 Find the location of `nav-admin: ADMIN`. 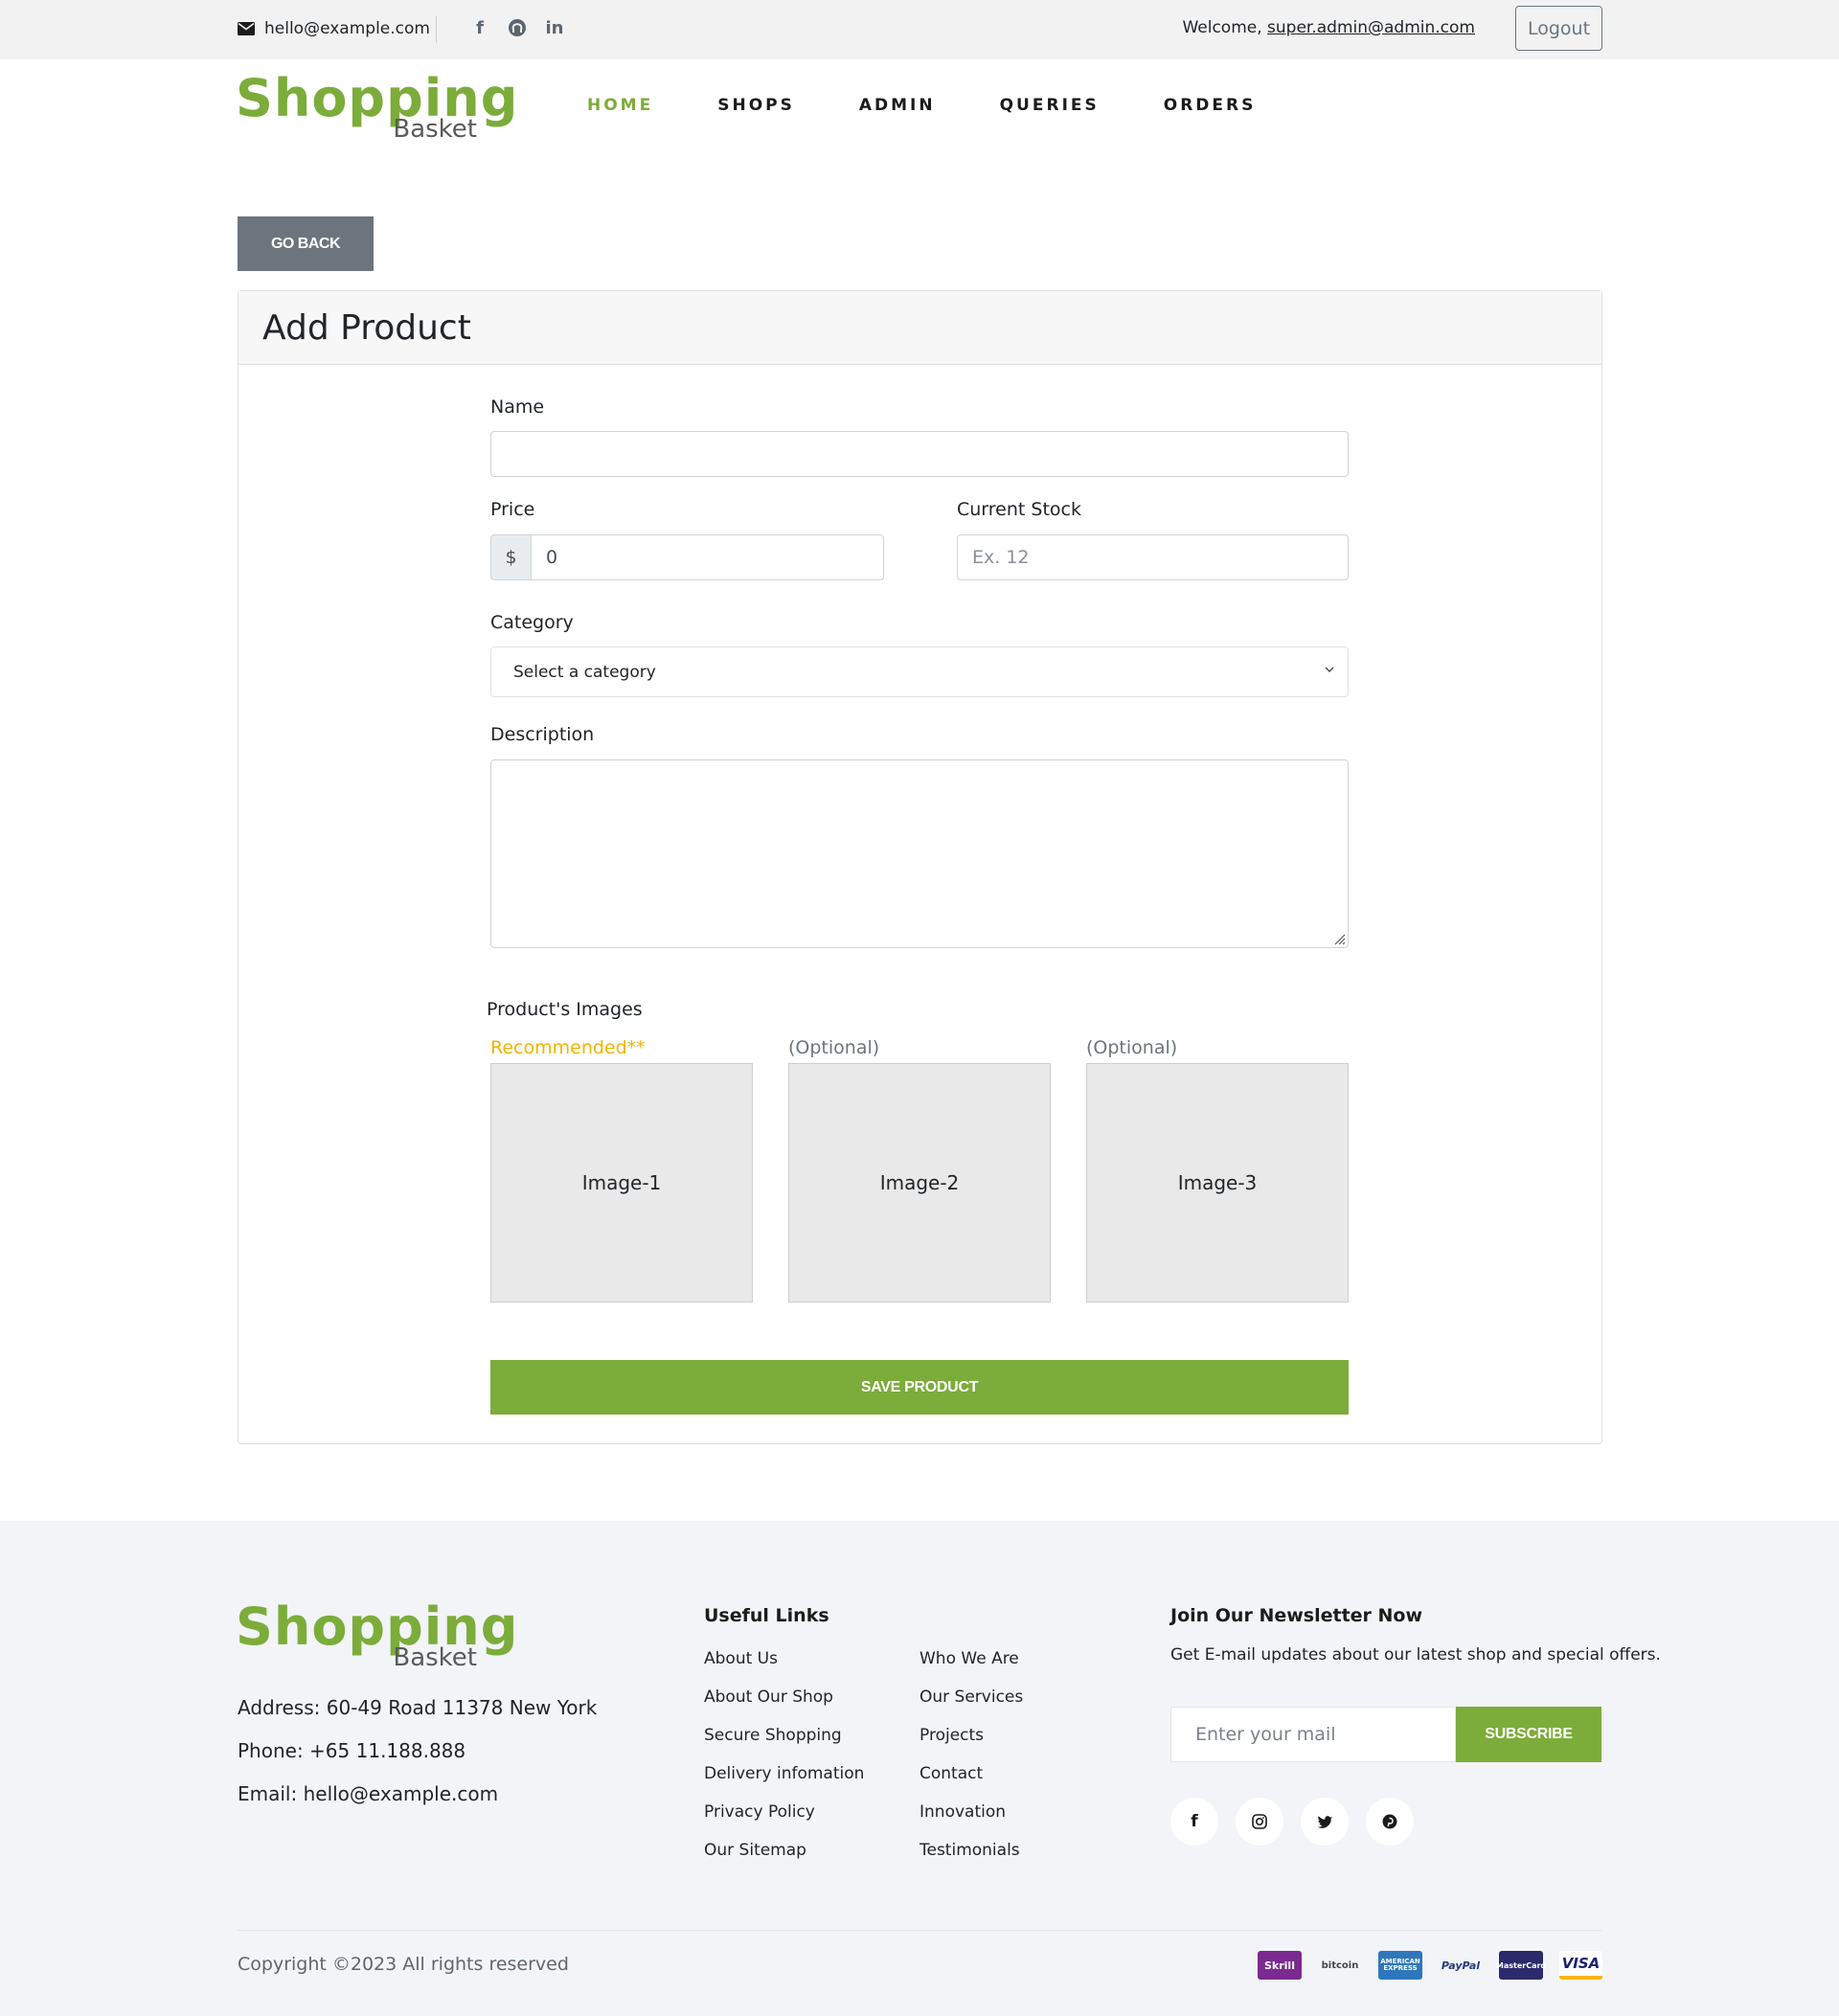

nav-admin: ADMIN is located at coordinates (897, 105).